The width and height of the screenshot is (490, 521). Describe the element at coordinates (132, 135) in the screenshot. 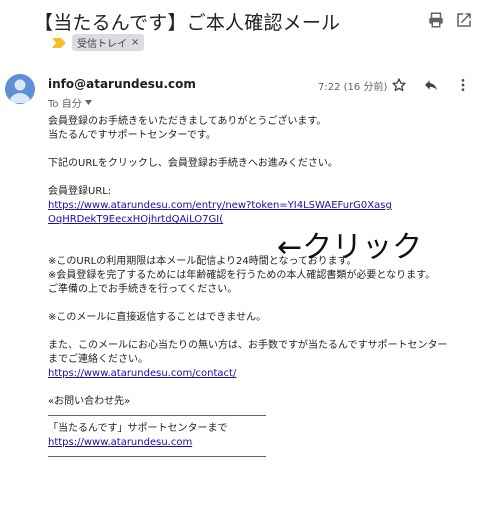

I see `body-line: 当たるんですサポートセンターです。` at that location.